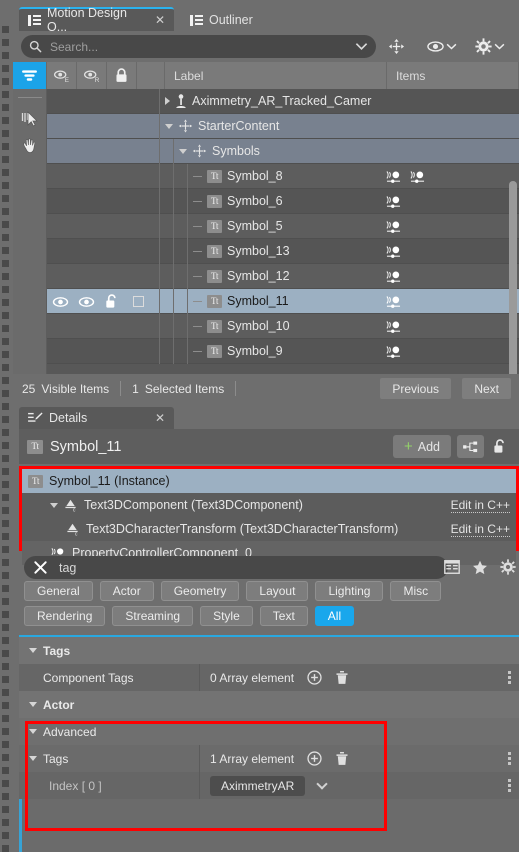 The height and width of the screenshot is (852, 519). I want to click on eye-runtime-toggle, so click(86, 302).